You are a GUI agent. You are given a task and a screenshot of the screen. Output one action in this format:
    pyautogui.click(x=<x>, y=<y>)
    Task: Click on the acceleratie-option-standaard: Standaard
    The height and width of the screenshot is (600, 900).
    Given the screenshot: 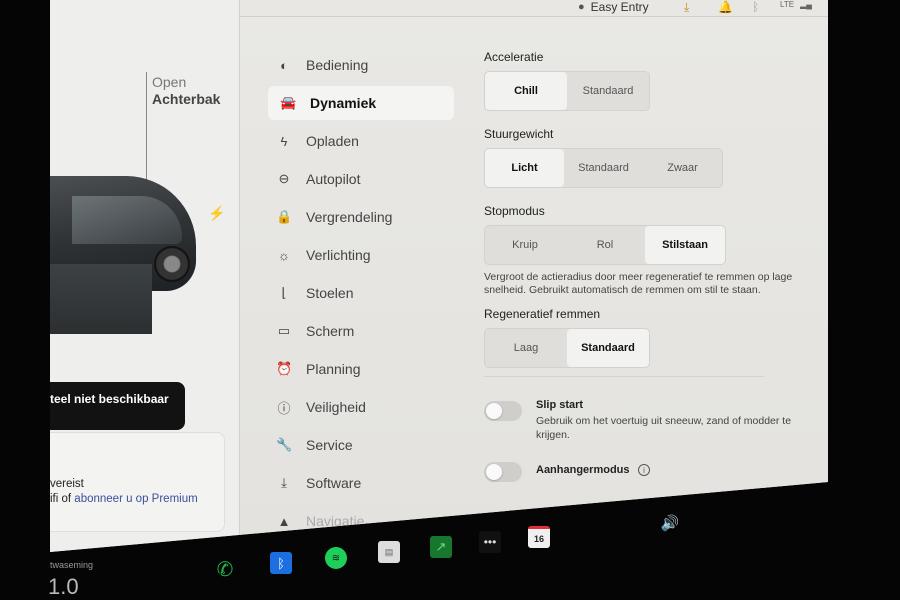 What is the action you would take?
    pyautogui.click(x=608, y=91)
    